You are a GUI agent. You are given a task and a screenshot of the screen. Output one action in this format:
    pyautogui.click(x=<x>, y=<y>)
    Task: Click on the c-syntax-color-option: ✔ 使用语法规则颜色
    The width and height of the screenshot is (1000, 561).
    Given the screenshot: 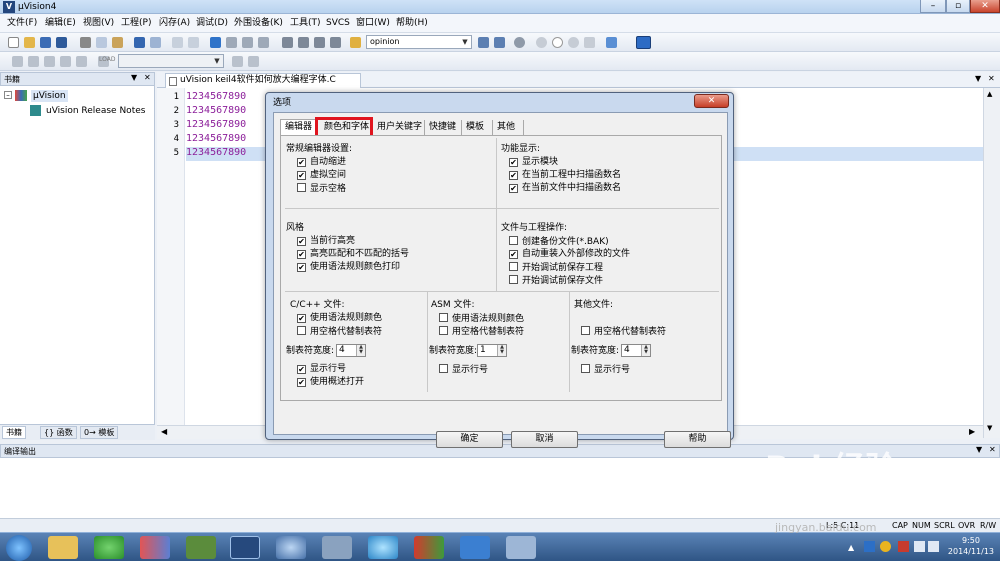 What is the action you would take?
    pyautogui.click(x=339, y=318)
    